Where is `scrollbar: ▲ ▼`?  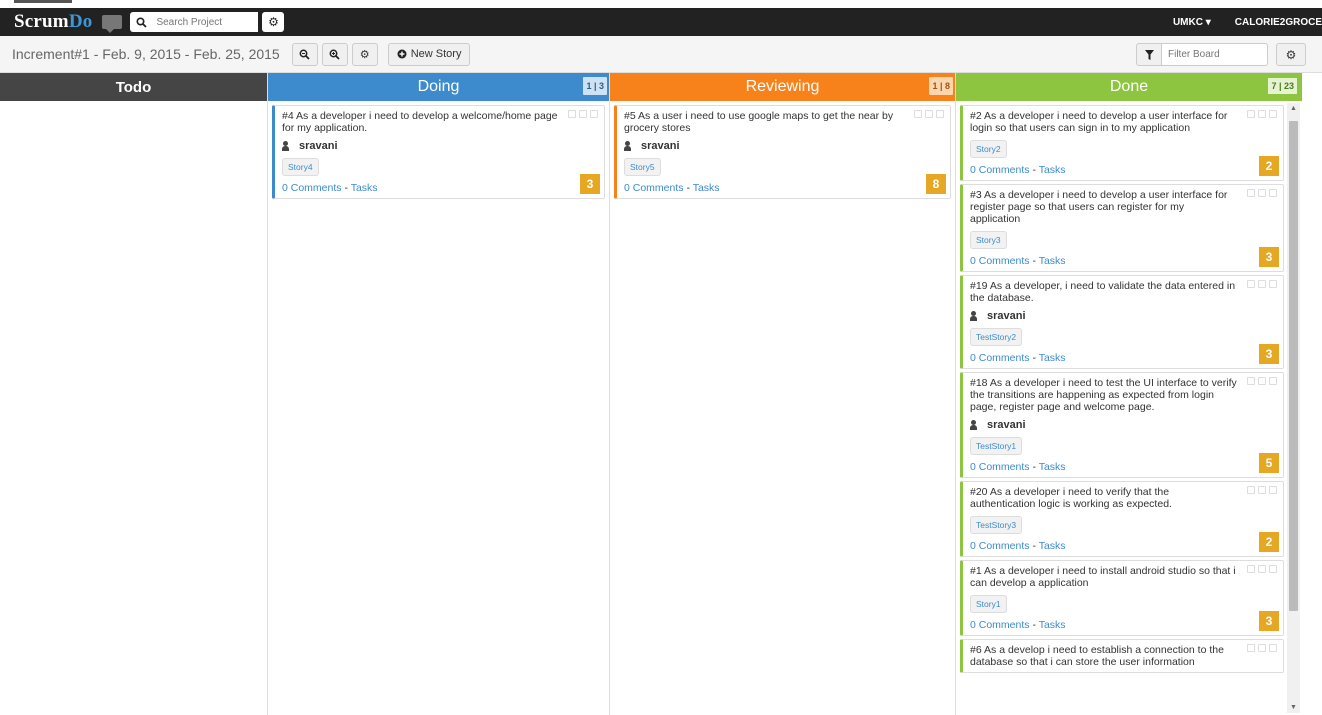
scrollbar: ▲ ▼ is located at coordinates (1293, 408).